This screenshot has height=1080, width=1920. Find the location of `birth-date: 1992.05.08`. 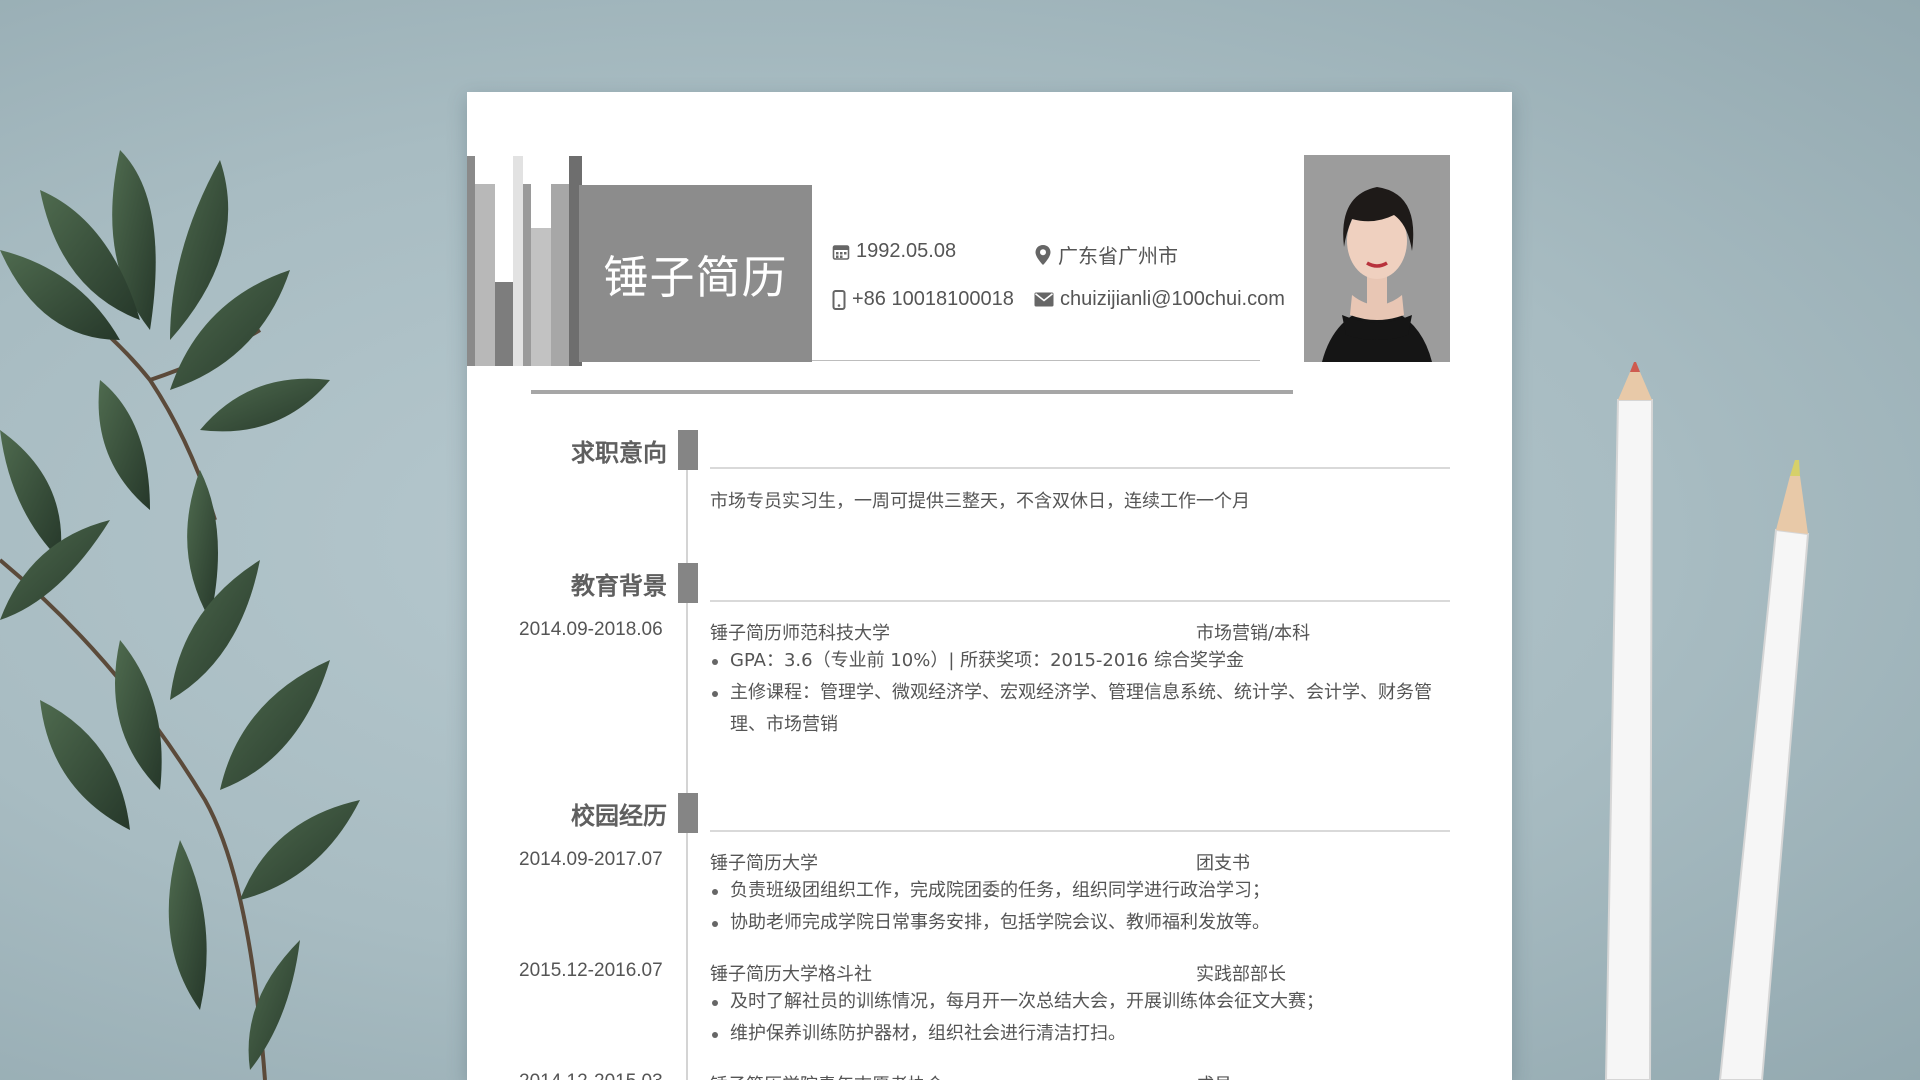

birth-date: 1992.05.08 is located at coordinates (894, 251).